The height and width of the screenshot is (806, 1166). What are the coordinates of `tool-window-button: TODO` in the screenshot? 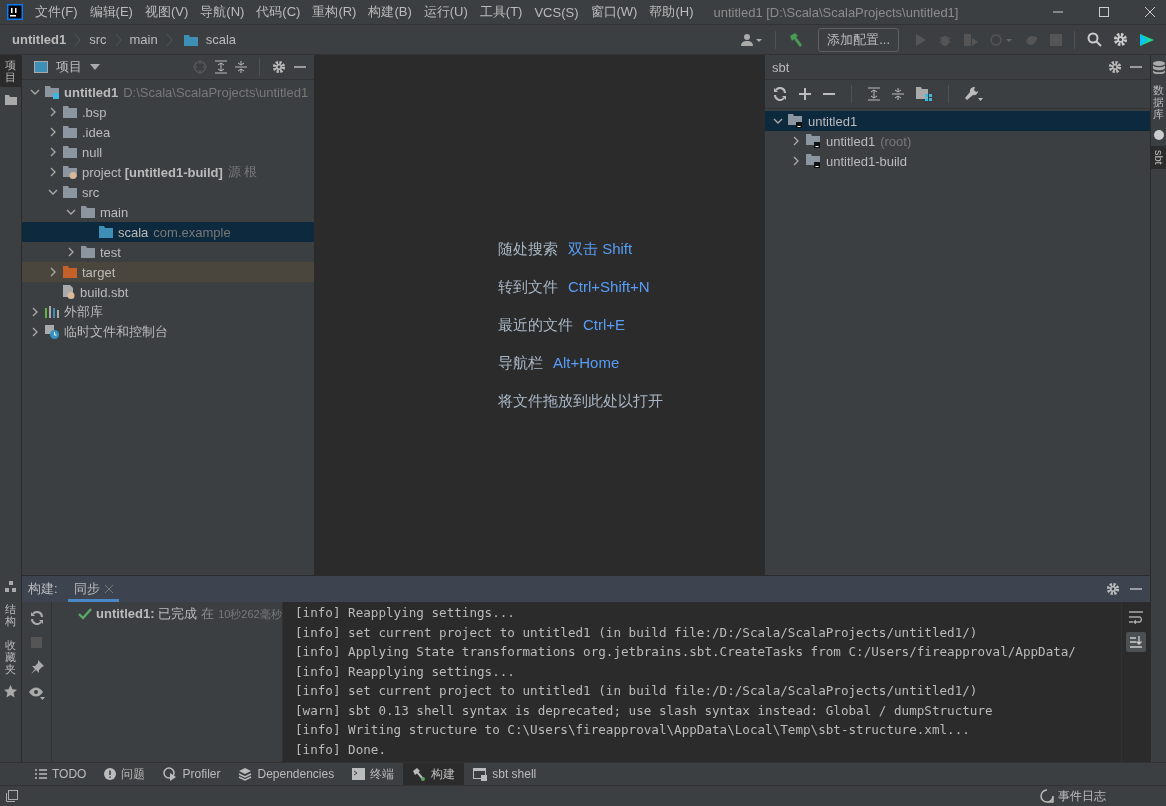 It's located at (61, 774).